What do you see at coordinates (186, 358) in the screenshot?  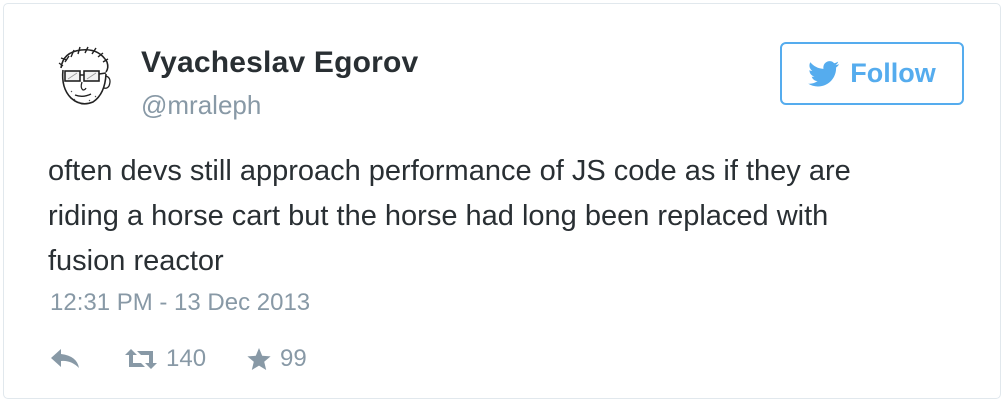 I see `retweet-count: 140` at bounding box center [186, 358].